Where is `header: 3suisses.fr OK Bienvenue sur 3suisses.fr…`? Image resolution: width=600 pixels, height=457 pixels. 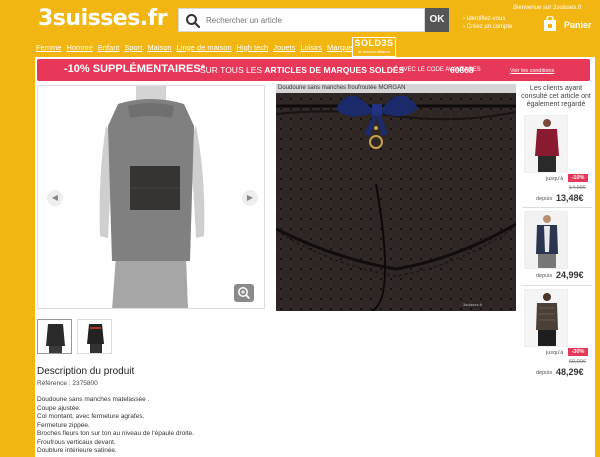 header: 3suisses.fr OK Bienvenue sur 3suisses.fr… is located at coordinates (300, 19).